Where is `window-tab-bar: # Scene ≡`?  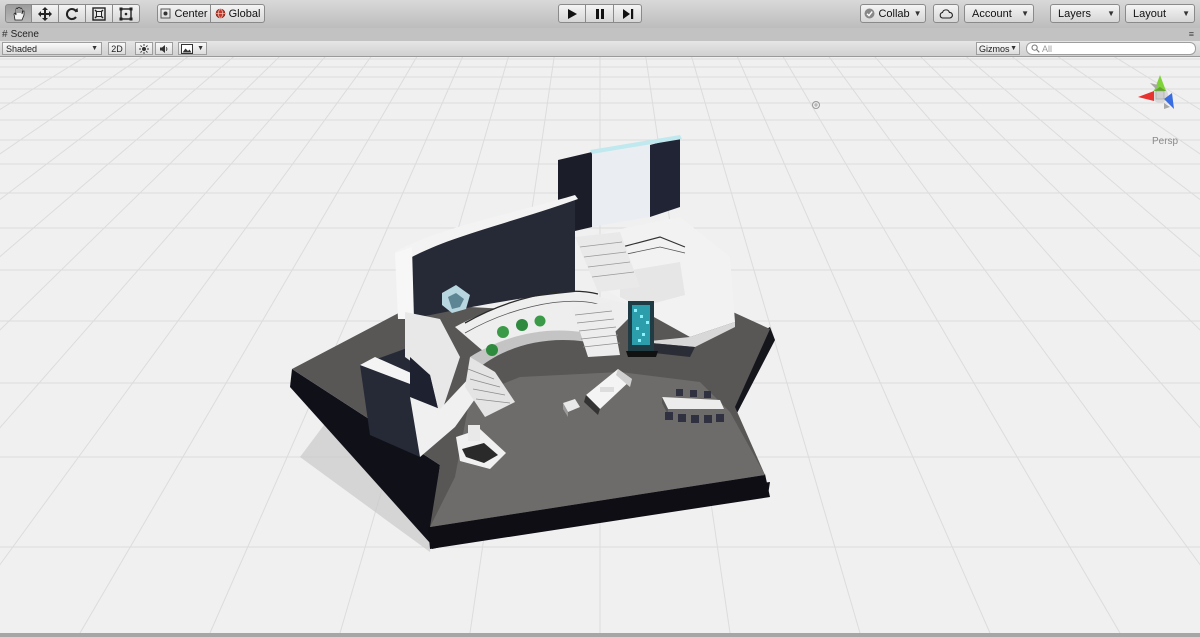
window-tab-bar: # Scene ≡ is located at coordinates (600, 34).